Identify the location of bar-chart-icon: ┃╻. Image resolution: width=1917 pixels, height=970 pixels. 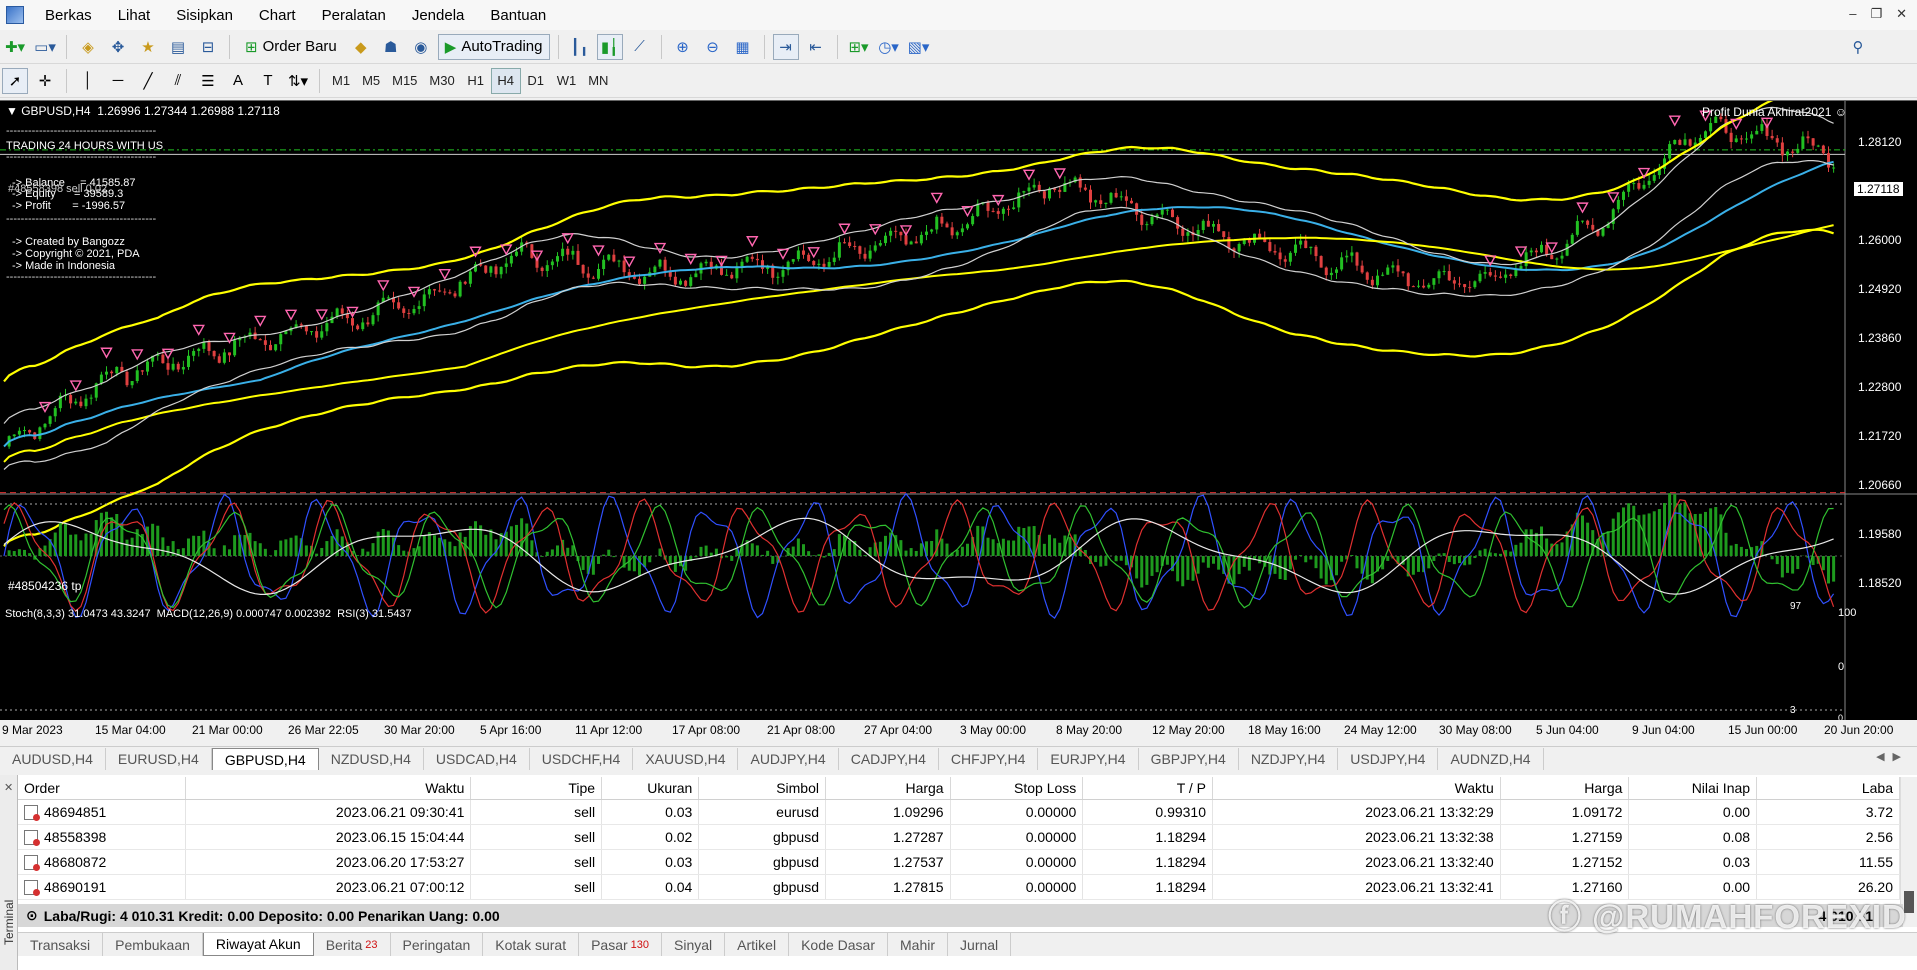
(580, 47).